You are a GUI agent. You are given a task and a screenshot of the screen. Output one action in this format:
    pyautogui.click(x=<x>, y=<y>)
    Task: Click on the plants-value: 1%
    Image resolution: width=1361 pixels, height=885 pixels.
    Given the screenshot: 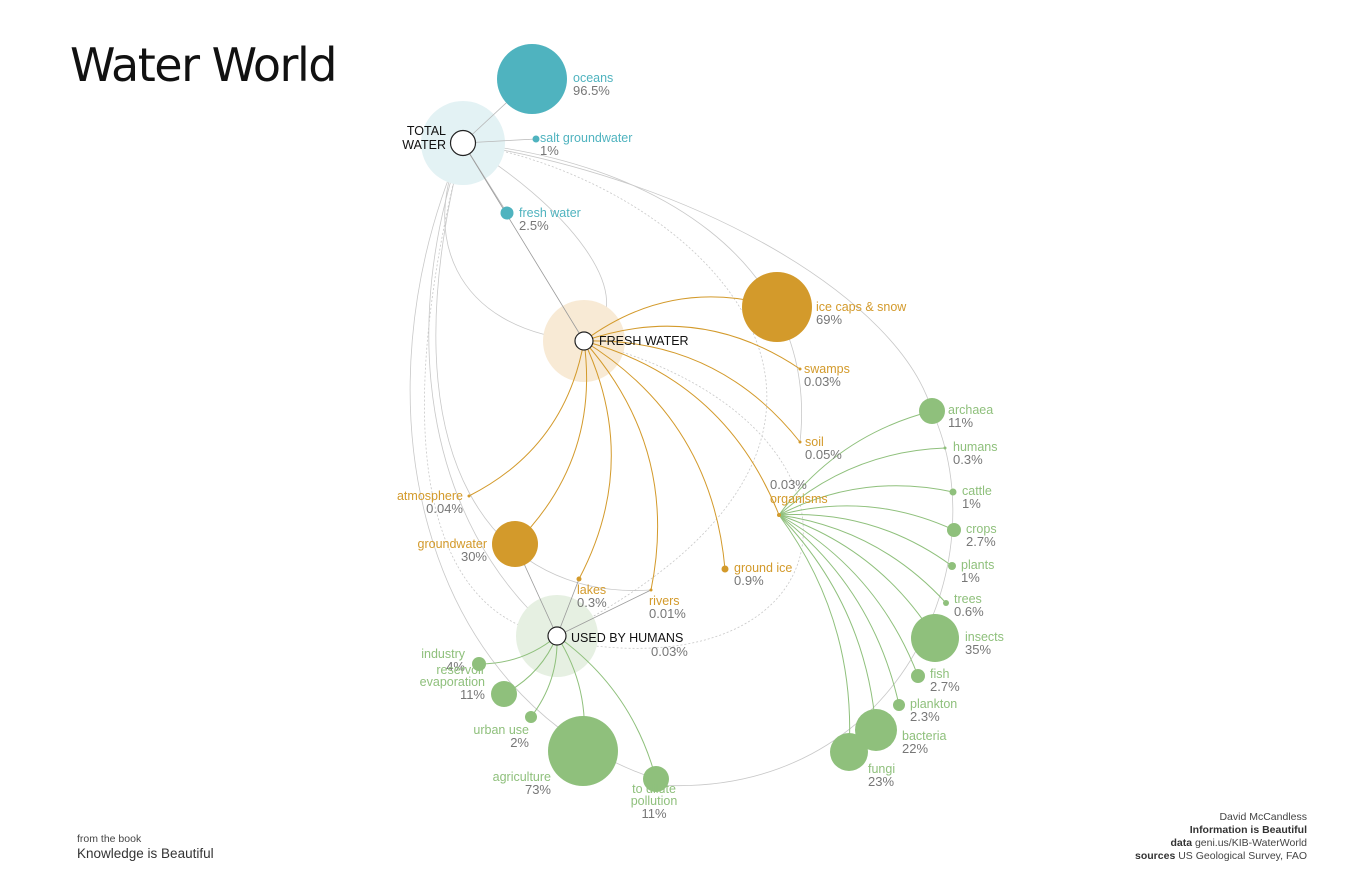 What is the action you would take?
    pyautogui.click(x=970, y=577)
    